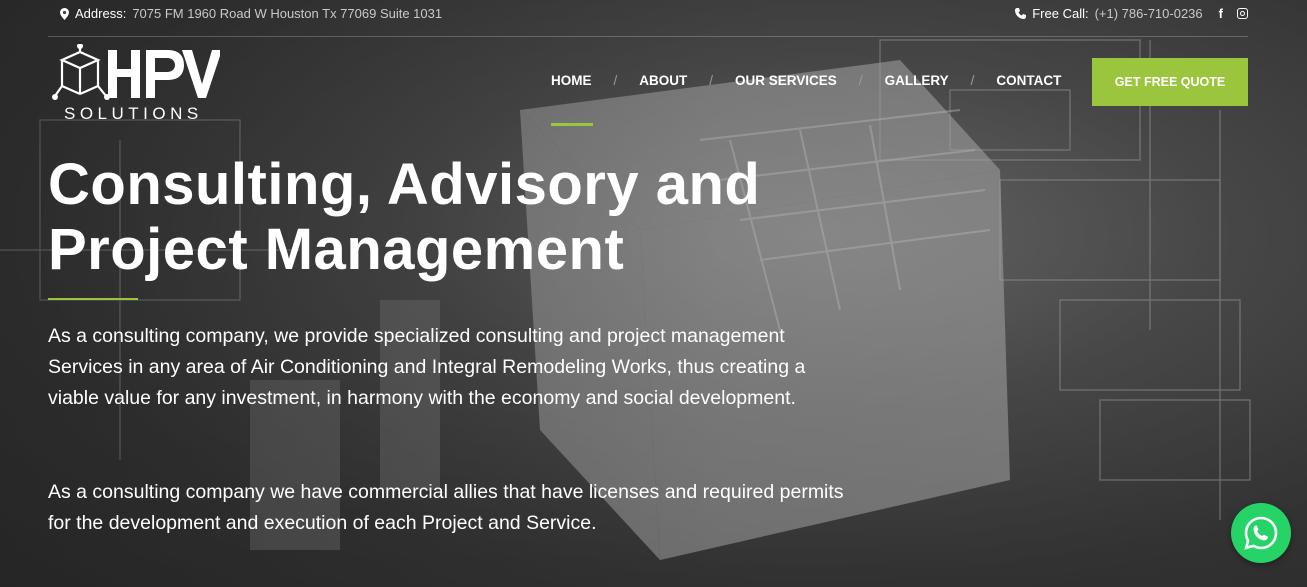 Image resolution: width=1307 pixels, height=587 pixels. I want to click on active-nav-indicator, so click(572, 124).